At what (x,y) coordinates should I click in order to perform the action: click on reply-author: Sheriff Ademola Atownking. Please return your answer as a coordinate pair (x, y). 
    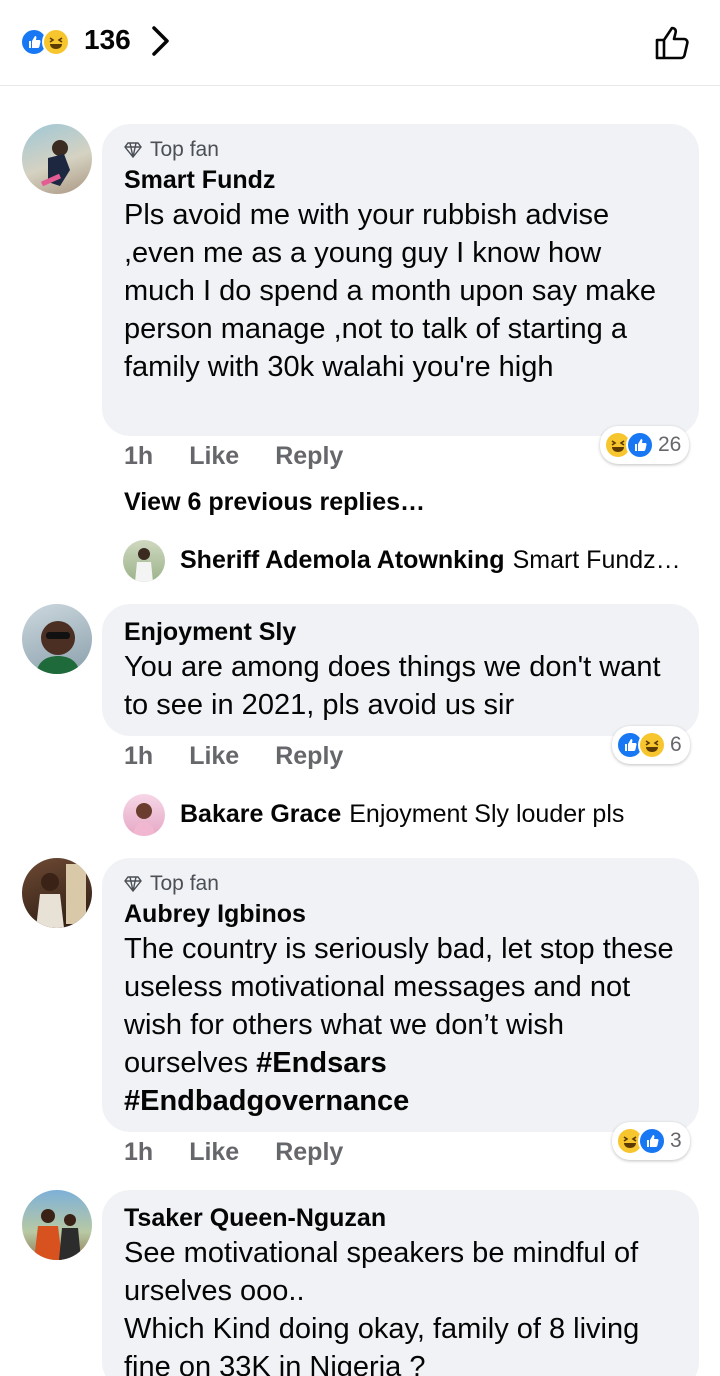
    Looking at the image, I should click on (342, 560).